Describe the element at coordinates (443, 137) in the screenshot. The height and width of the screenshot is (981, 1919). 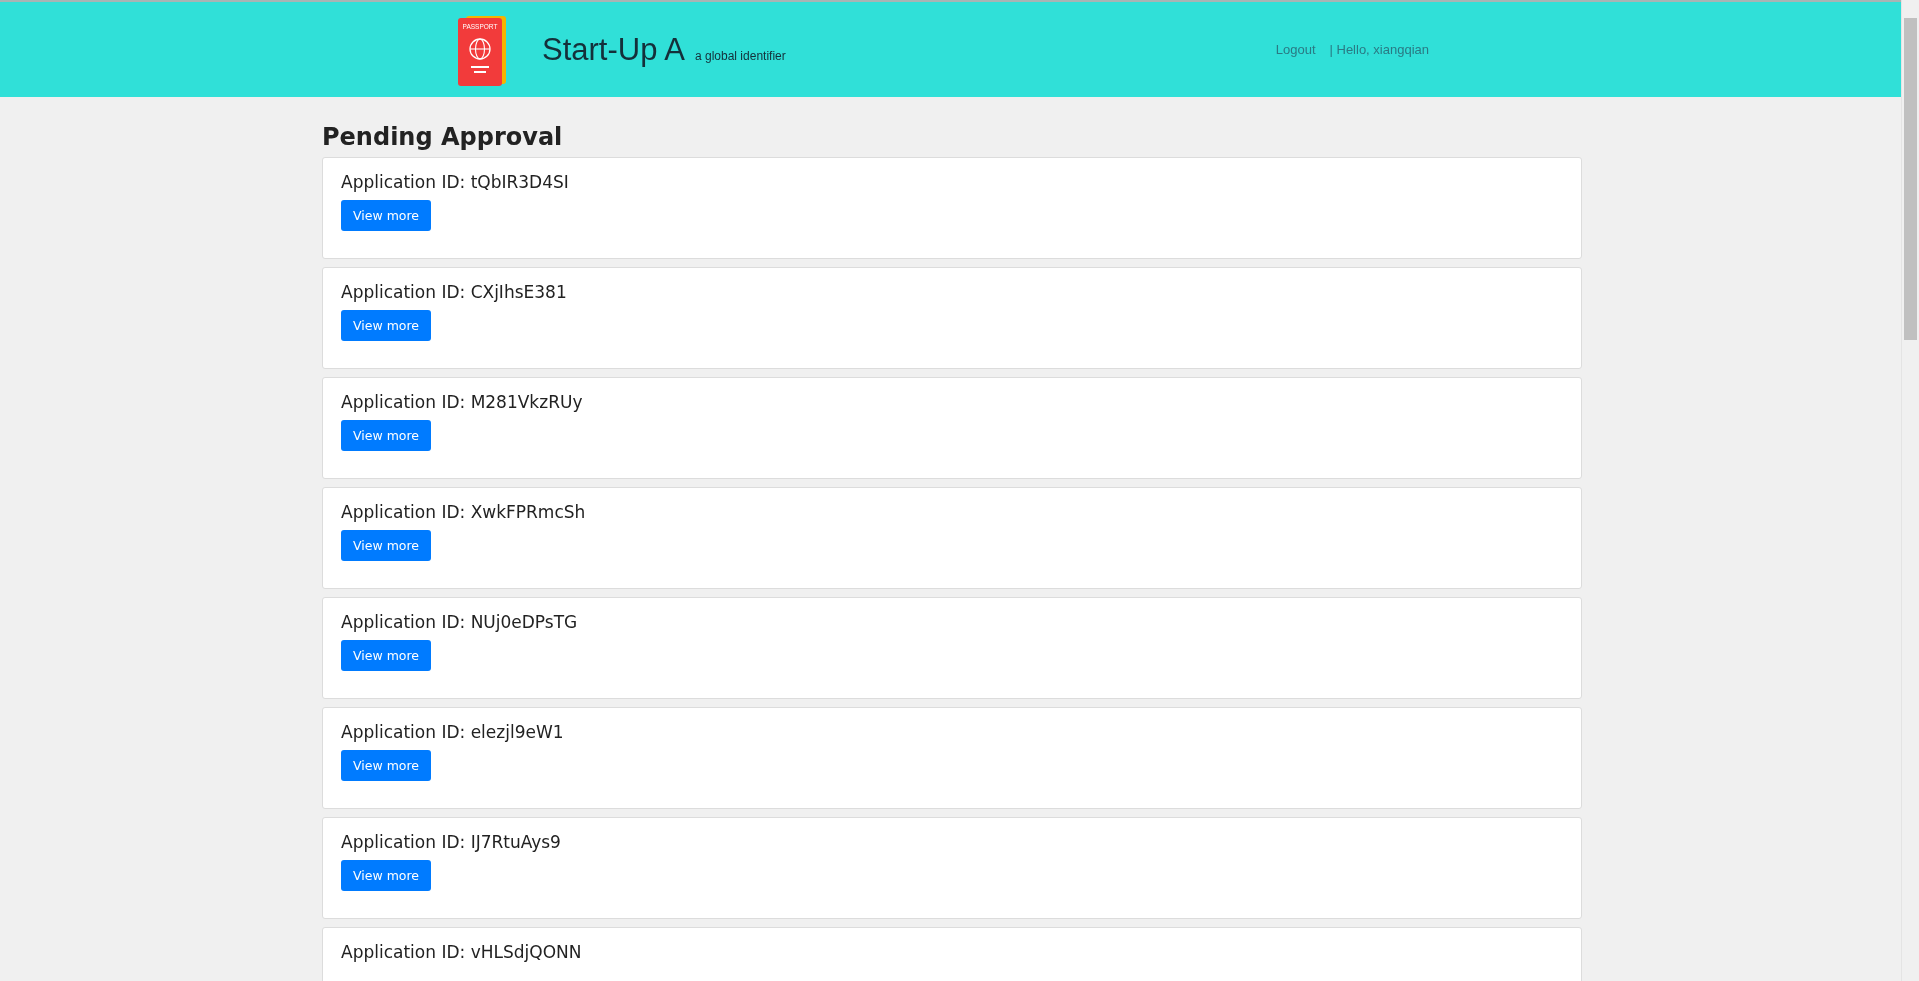
I see `page-heading: Pending Approval` at that location.